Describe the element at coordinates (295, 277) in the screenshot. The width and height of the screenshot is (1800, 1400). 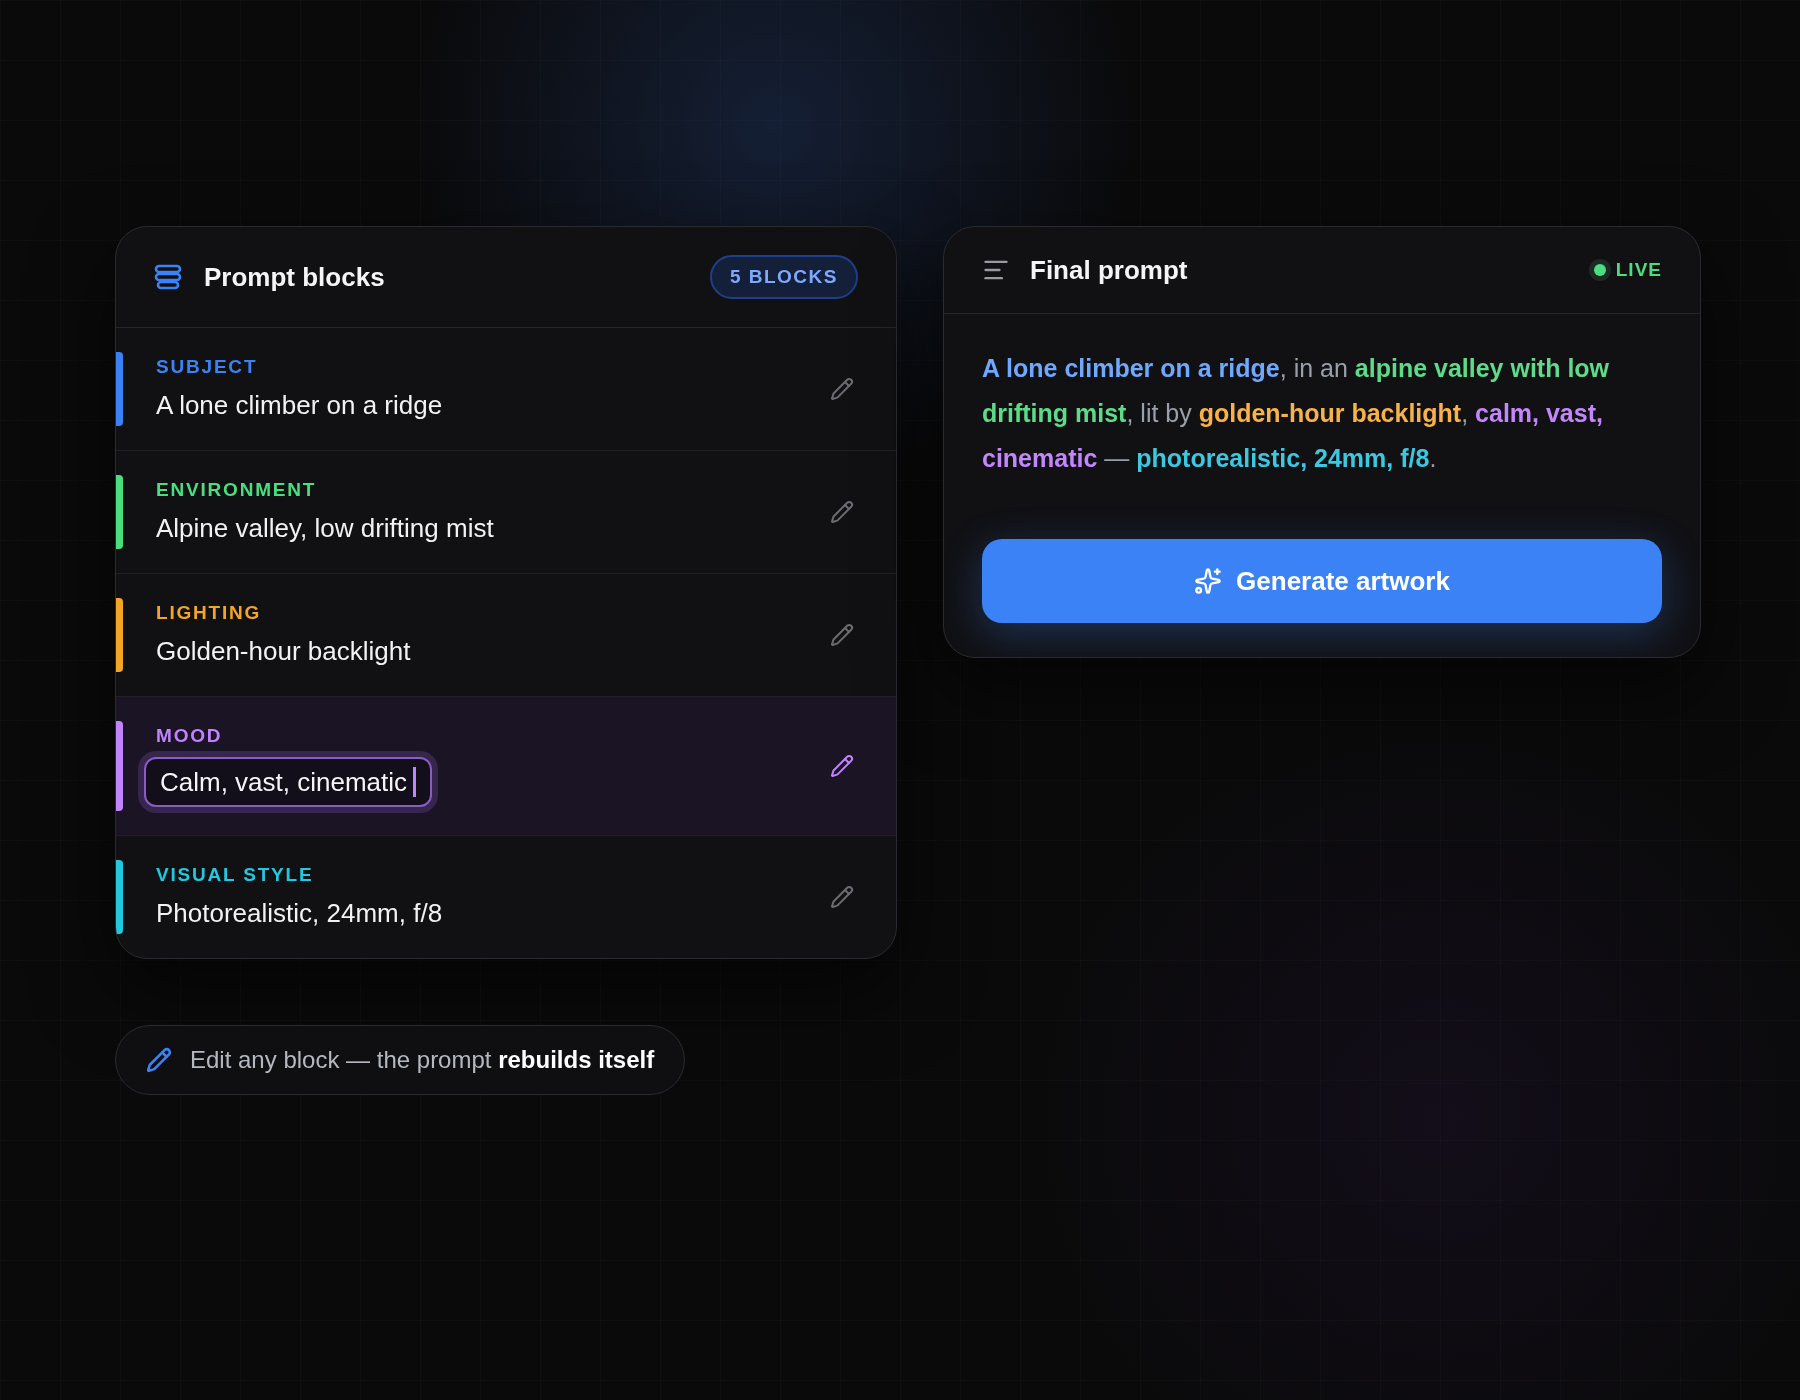
I see `panel-title: Prompt blocks` at that location.